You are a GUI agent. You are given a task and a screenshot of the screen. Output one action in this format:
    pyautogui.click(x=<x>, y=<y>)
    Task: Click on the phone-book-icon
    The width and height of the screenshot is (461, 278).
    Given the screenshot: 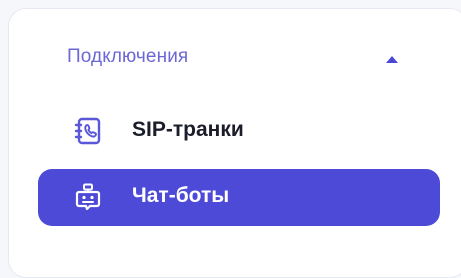 What is the action you would take?
    pyautogui.click(x=88, y=131)
    